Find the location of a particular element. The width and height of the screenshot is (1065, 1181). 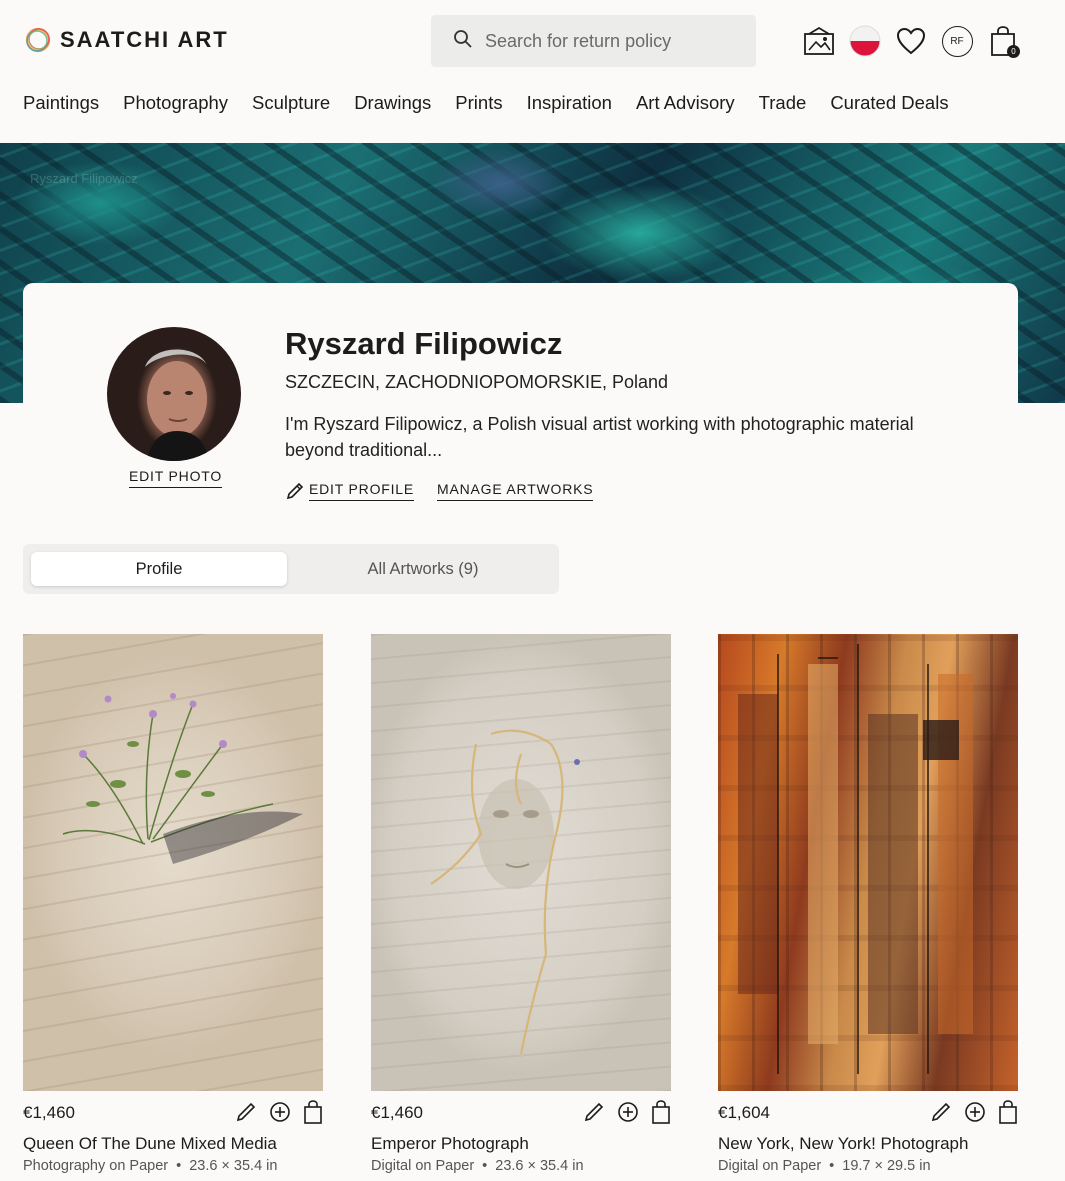

tab-profile: Profile is located at coordinates (159, 569).